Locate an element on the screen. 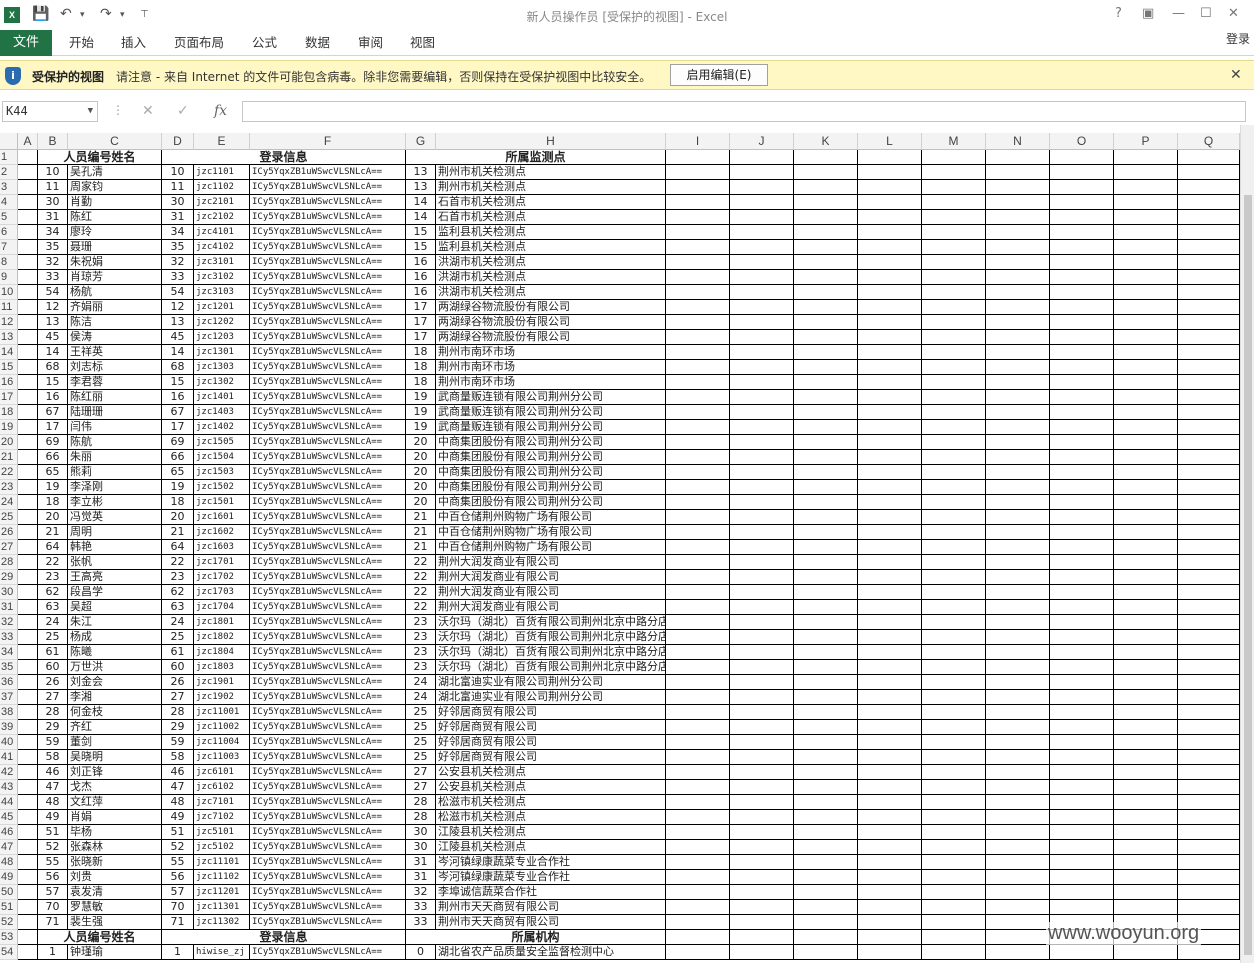 This screenshot has width=1254, height=963. cell-point-id: 16 is located at coordinates (421, 277).